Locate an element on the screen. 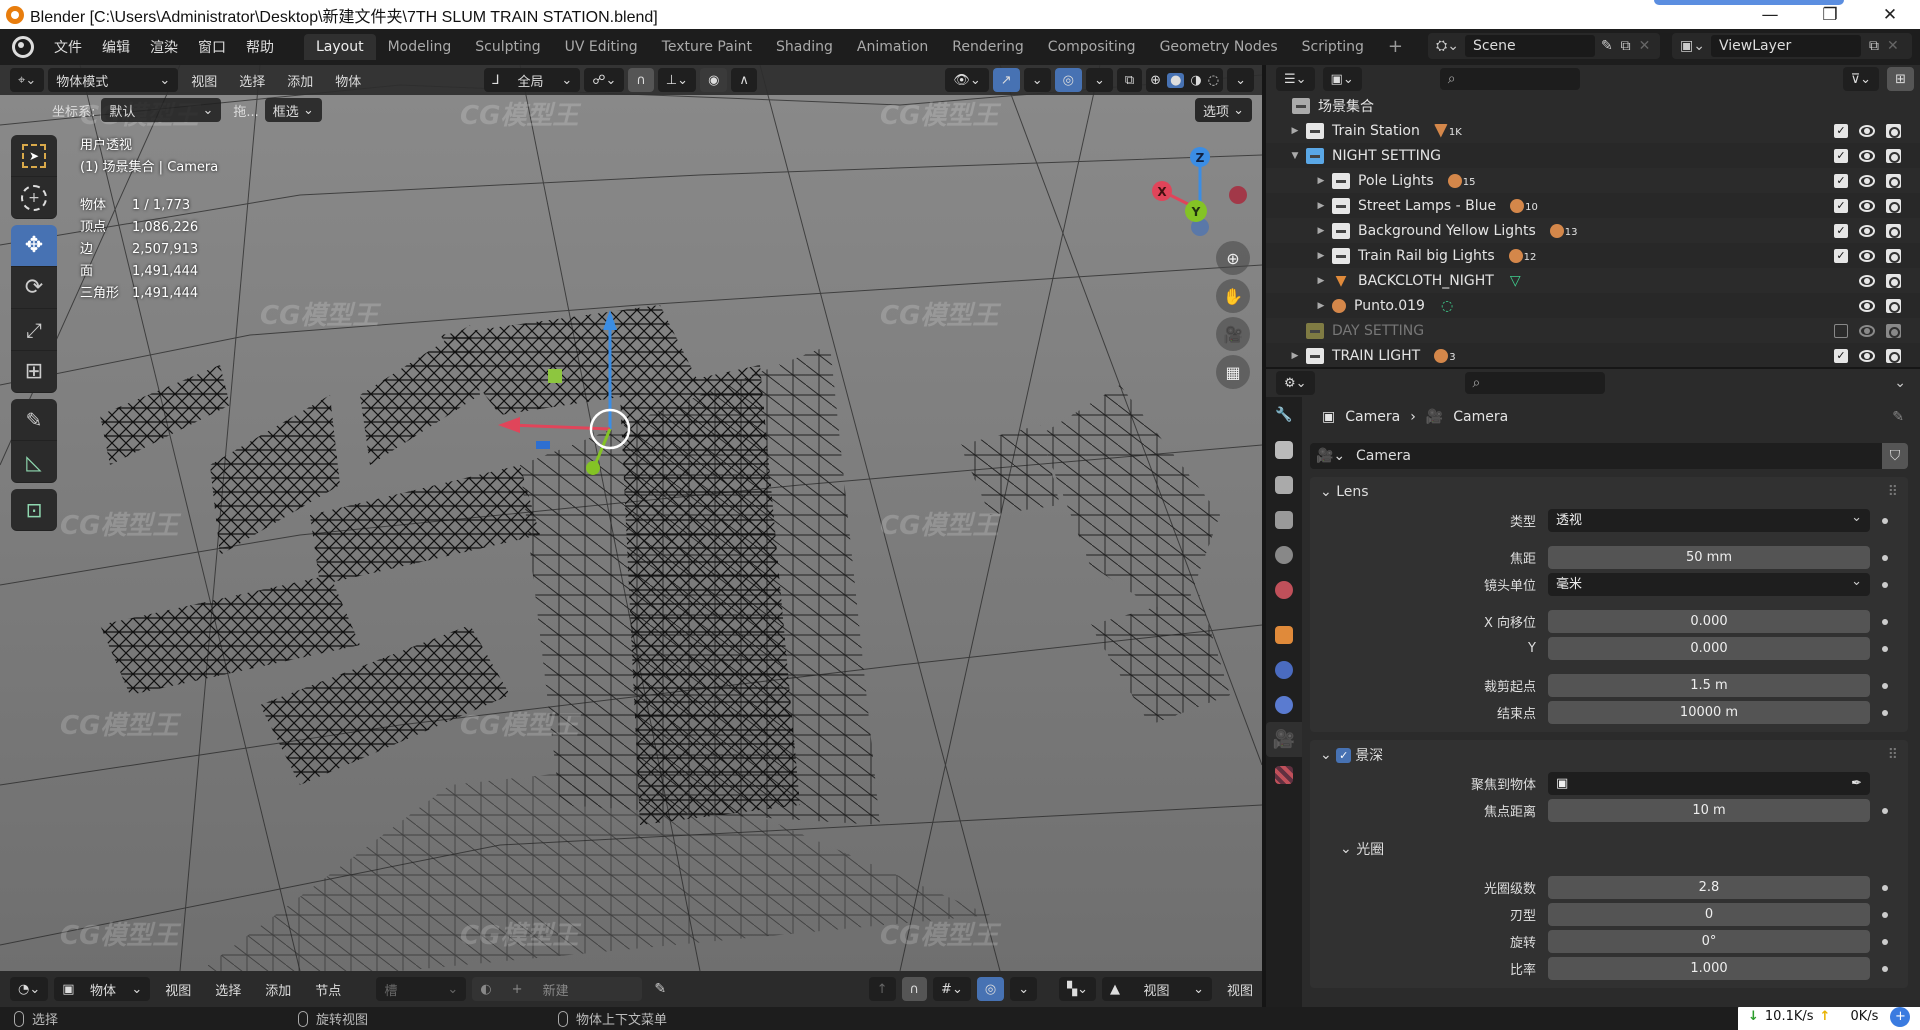  outliner-row: DAY SETTING is located at coordinates (1593, 330).